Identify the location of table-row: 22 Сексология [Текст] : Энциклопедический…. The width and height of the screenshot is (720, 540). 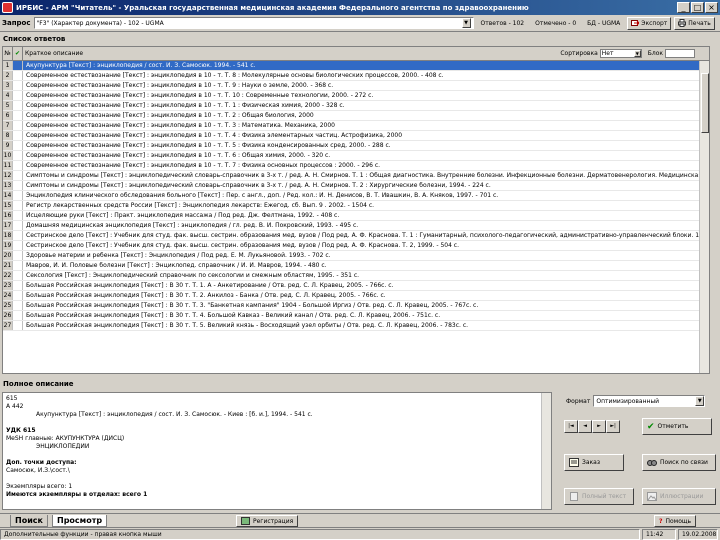
(356, 276).